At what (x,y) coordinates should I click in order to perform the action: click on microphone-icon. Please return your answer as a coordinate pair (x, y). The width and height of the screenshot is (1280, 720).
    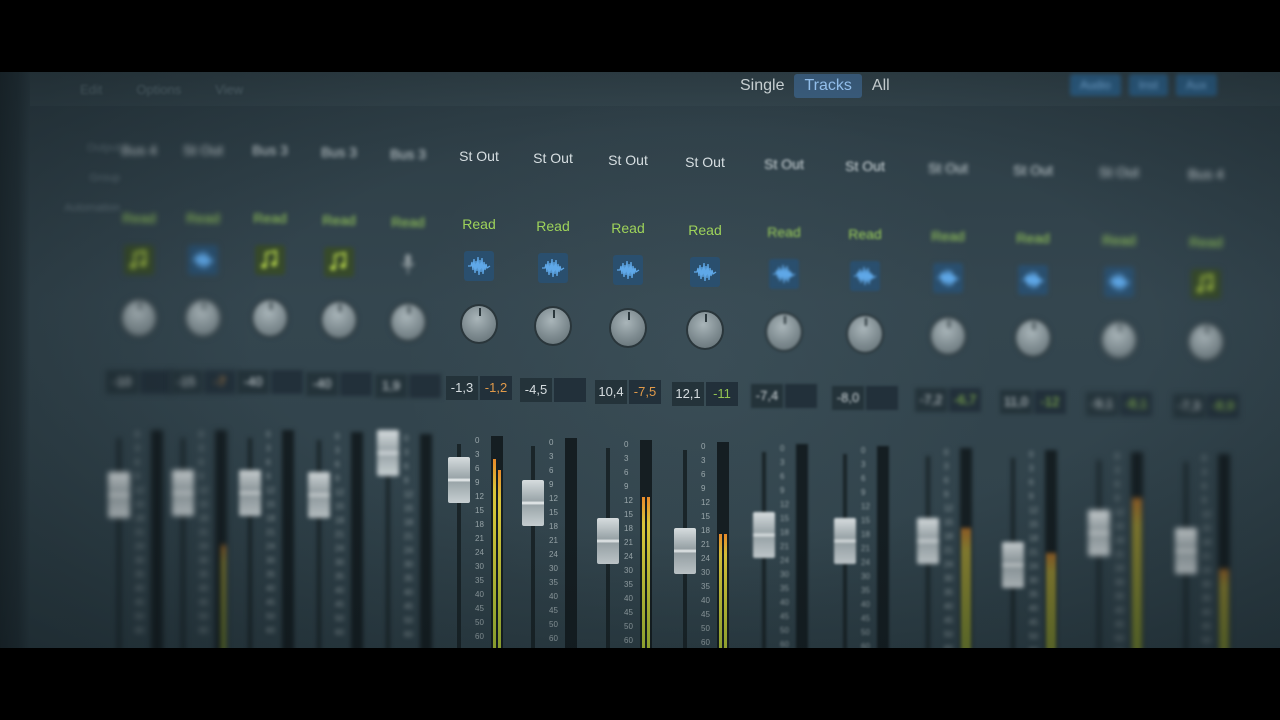
    Looking at the image, I should click on (408, 264).